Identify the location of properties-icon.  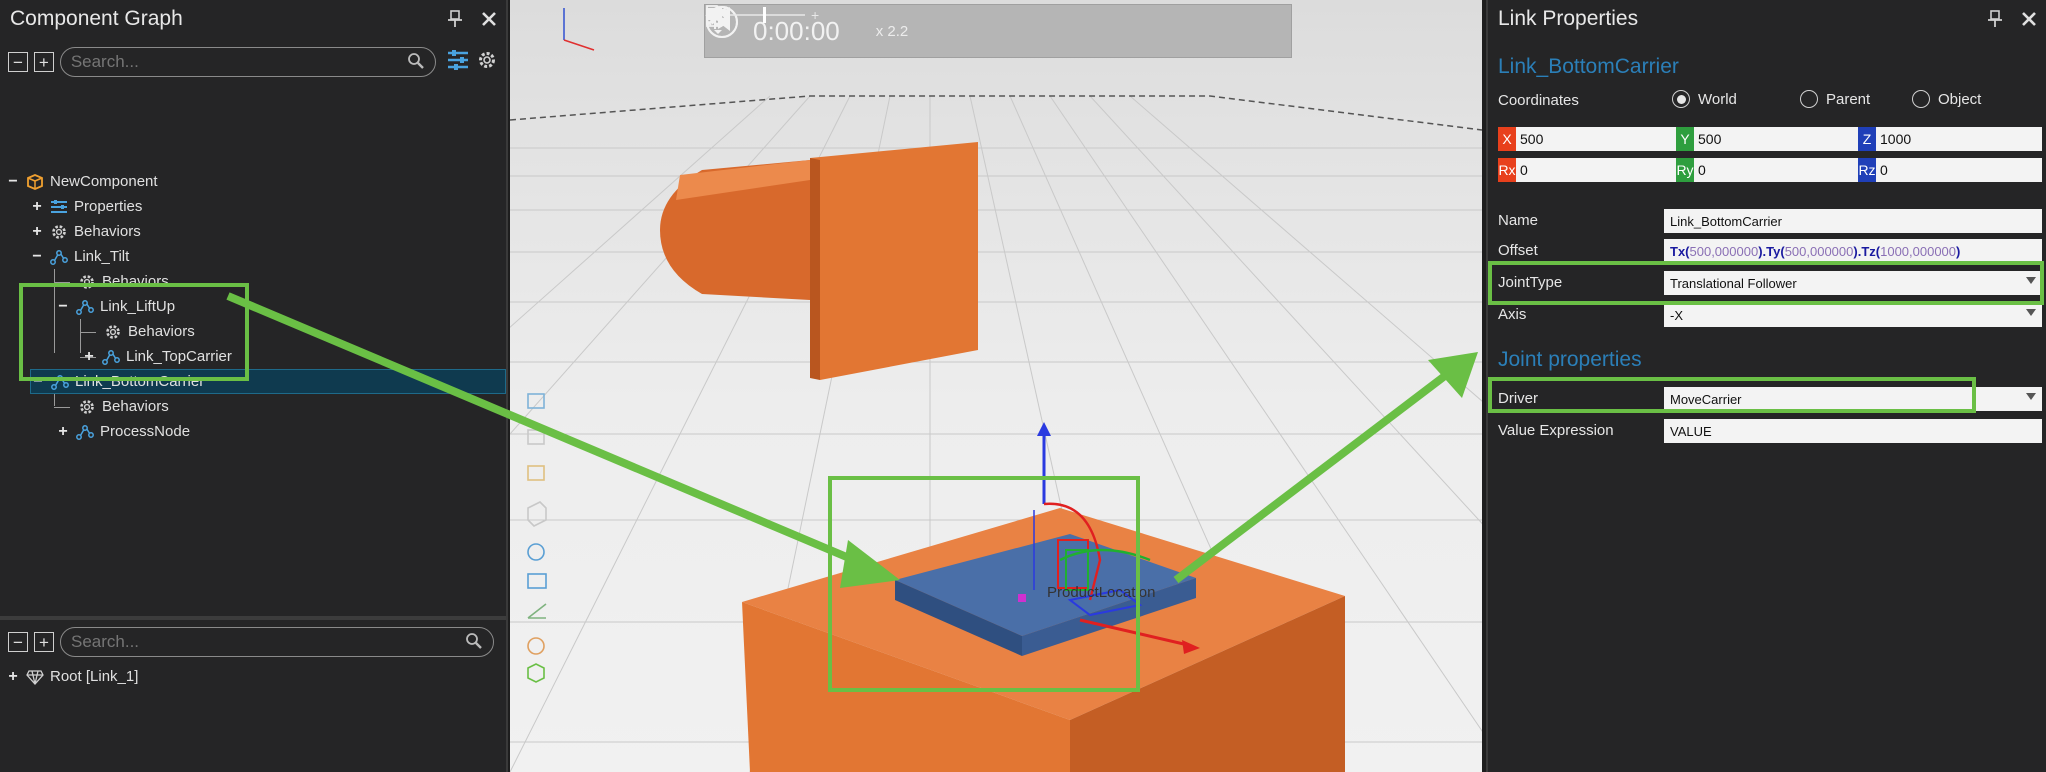
(59, 207).